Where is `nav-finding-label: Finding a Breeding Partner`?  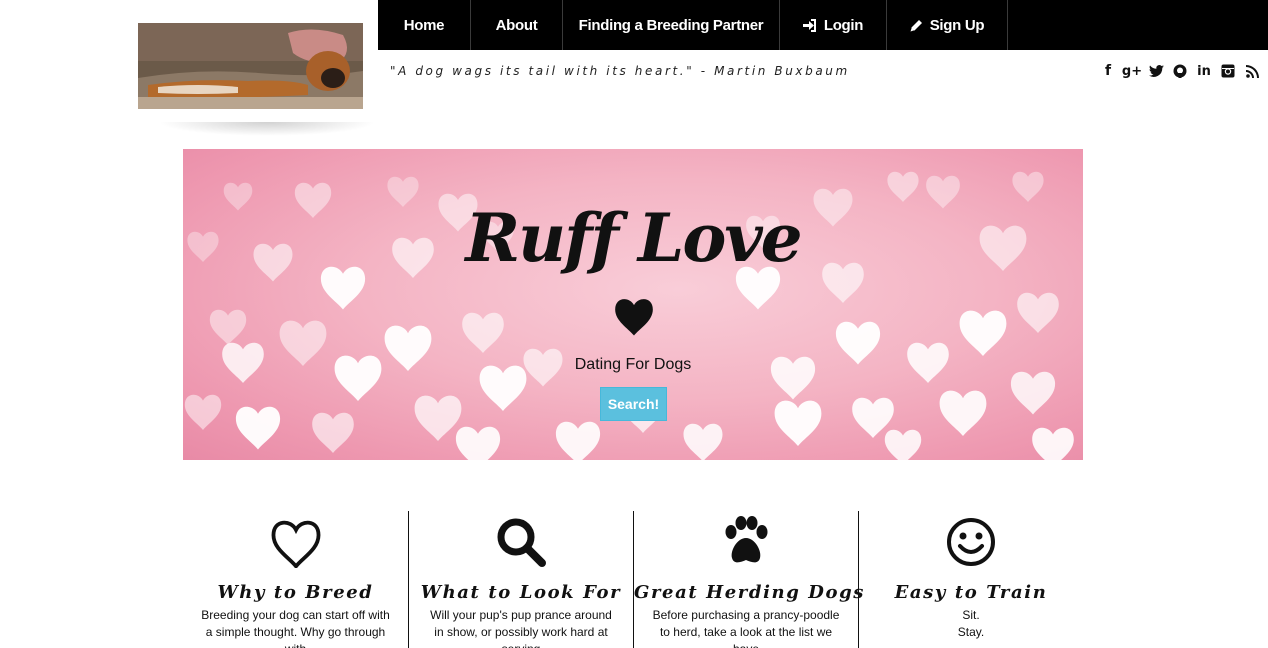 nav-finding-label: Finding a Breeding Partner is located at coordinates (671, 25).